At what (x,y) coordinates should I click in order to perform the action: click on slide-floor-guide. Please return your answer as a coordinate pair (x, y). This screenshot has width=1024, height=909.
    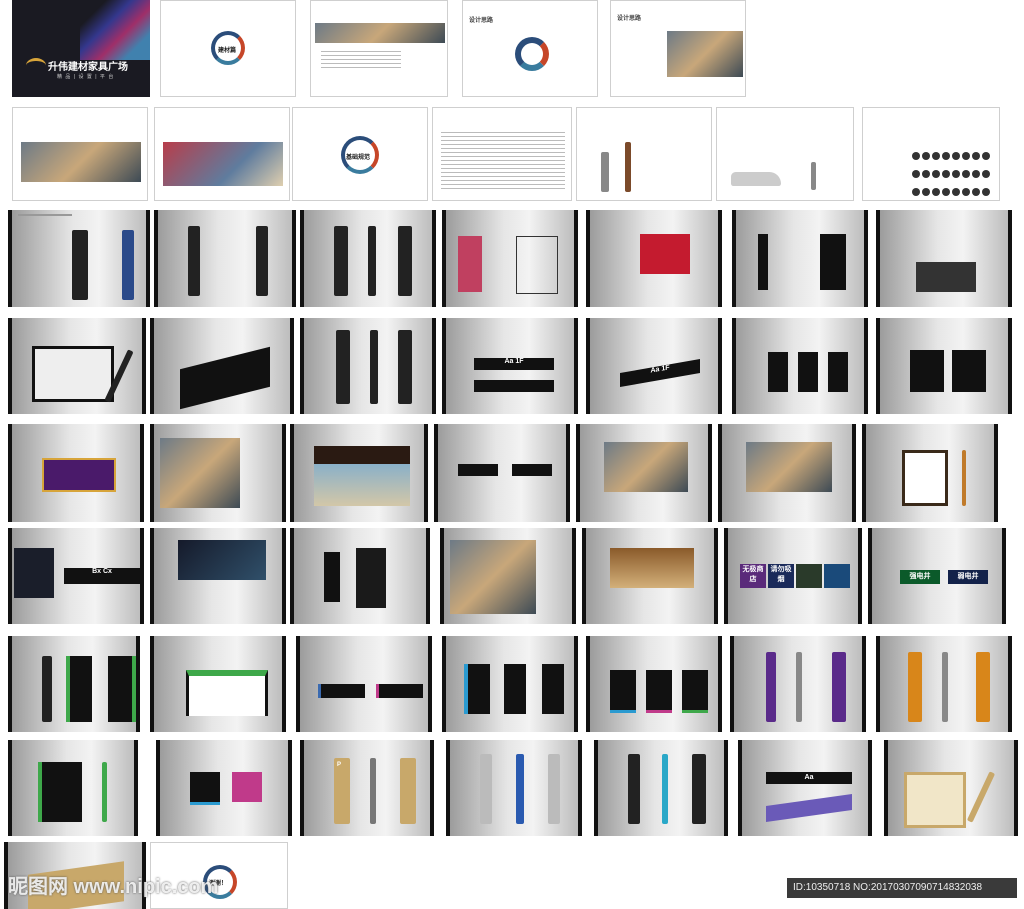
    Looking at the image, I should click on (930, 473).